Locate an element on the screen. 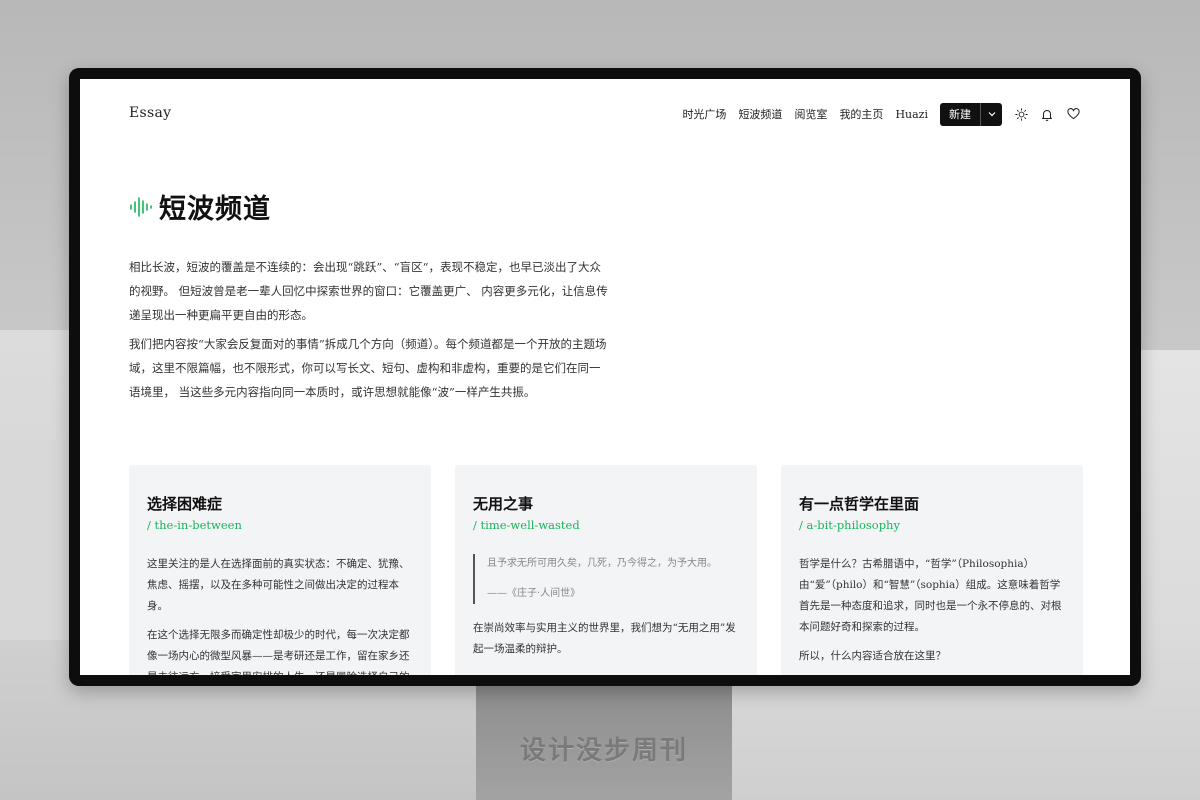 This screenshot has width=1200, height=800. bell-icon is located at coordinates (1047, 115).